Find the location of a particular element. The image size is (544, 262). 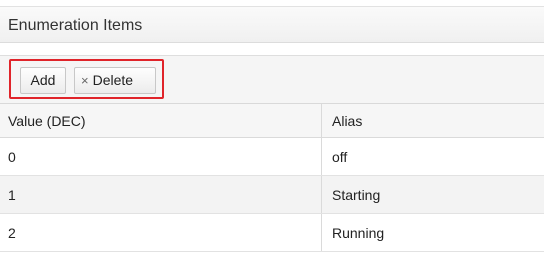

alias-text: Running is located at coordinates (358, 232).